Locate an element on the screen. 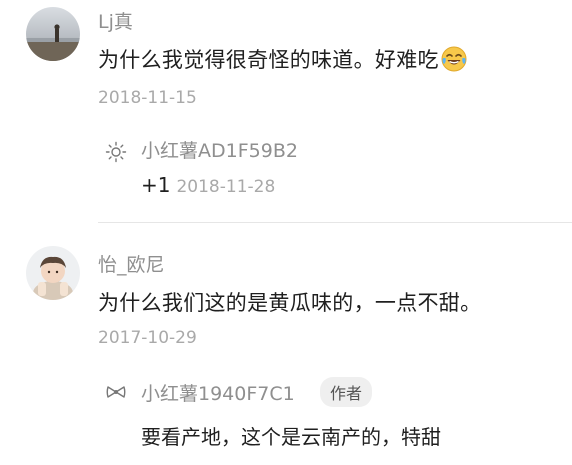 Image resolution: width=572 pixels, height=465 pixels. sun-icon is located at coordinates (116, 152).